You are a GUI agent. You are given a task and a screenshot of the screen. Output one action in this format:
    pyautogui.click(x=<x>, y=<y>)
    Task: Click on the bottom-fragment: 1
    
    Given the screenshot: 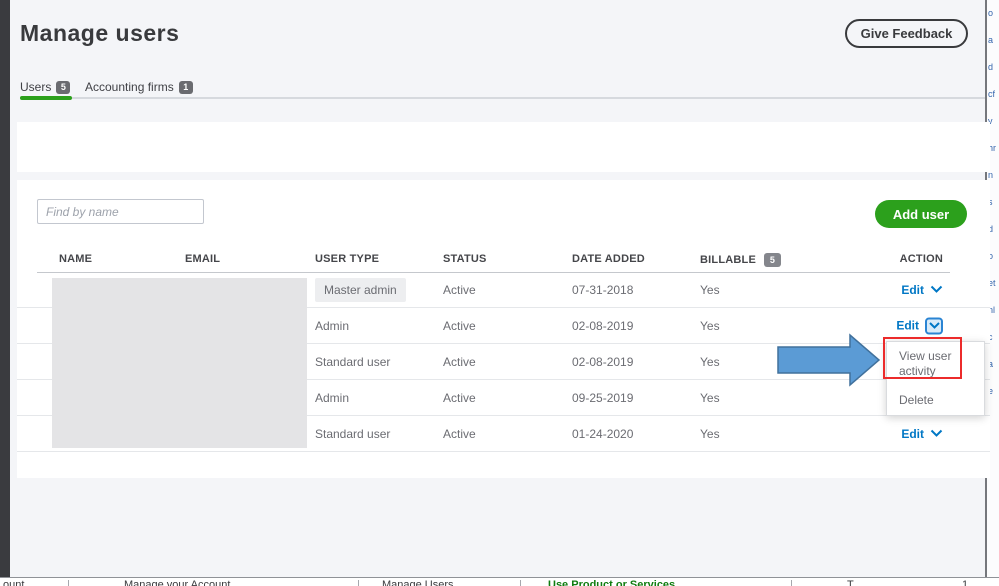 What is the action you would take?
    pyautogui.click(x=965, y=582)
    